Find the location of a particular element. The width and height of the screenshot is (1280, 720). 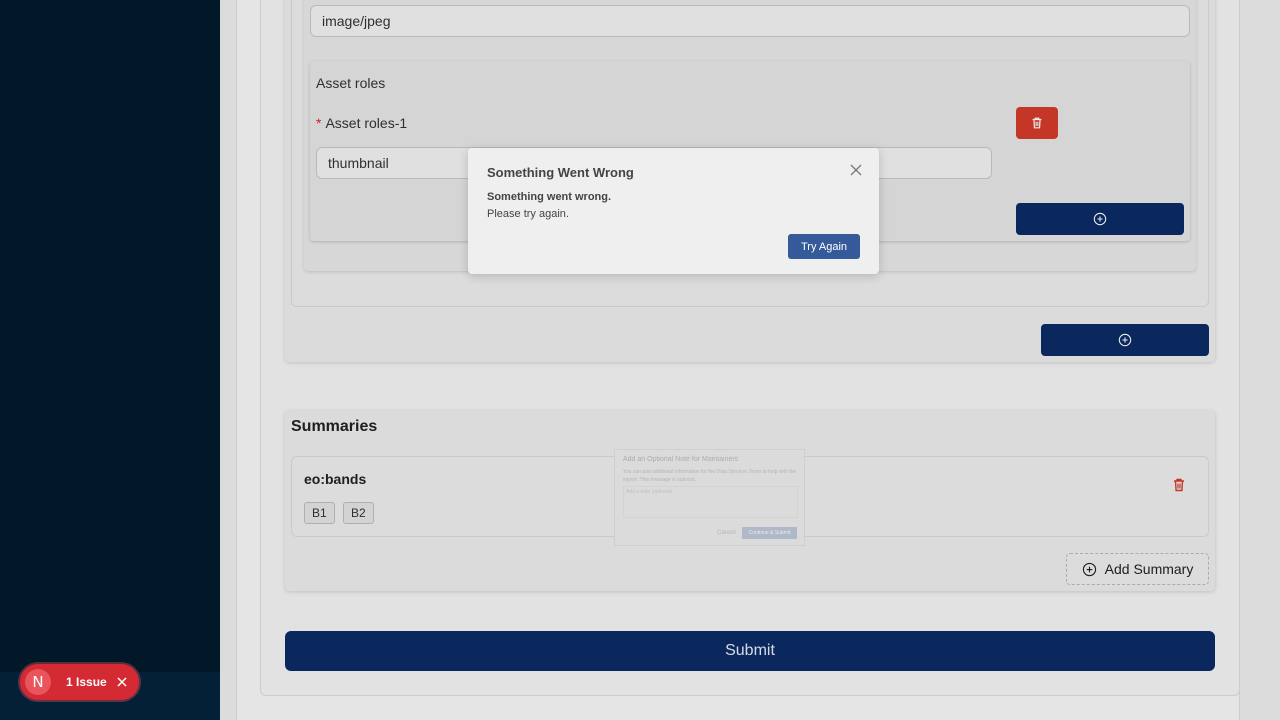

error-message-bold: Something went wrong. is located at coordinates (549, 197).